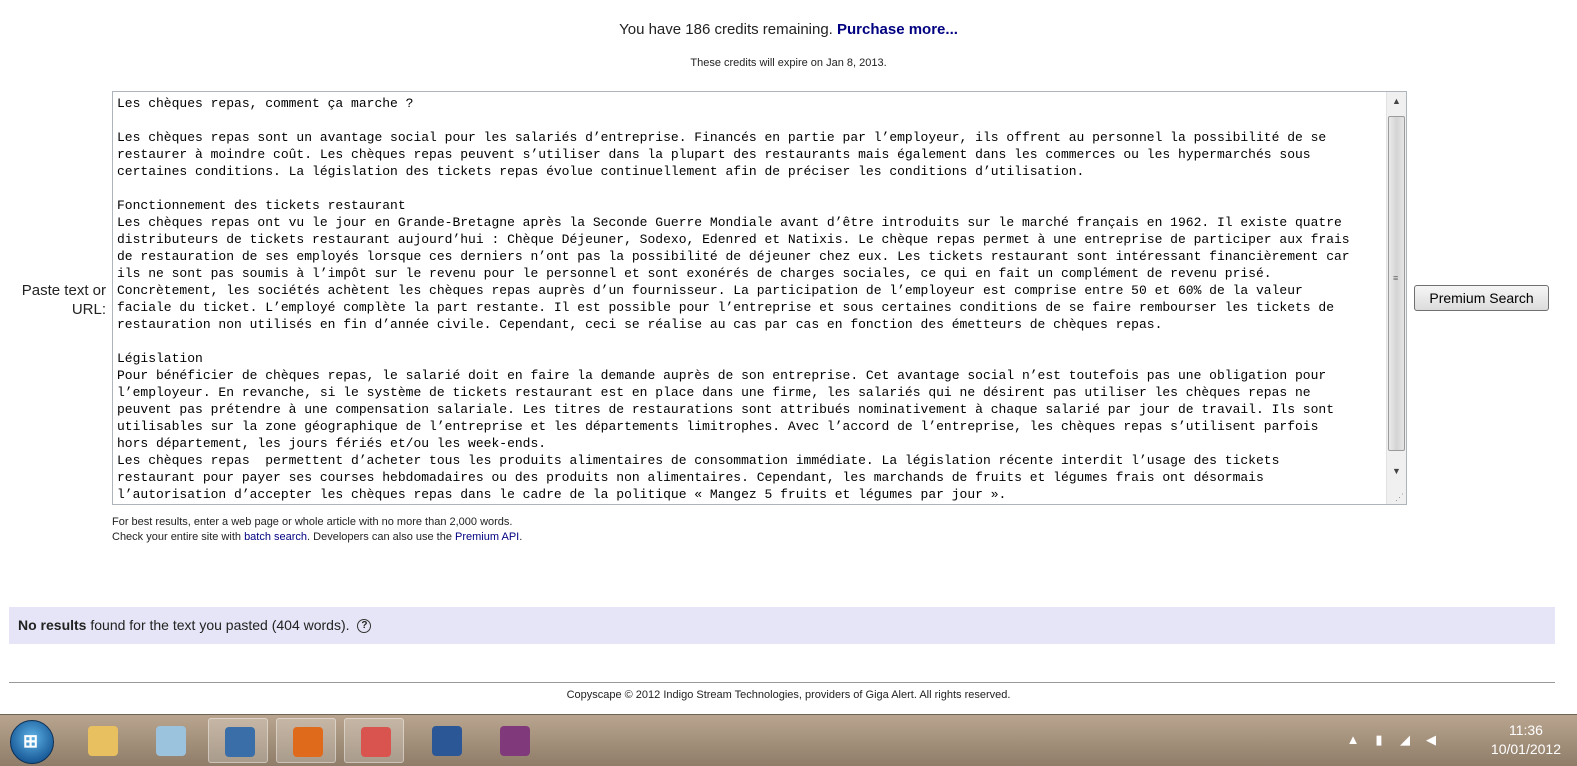 The width and height of the screenshot is (1577, 766). I want to click on windows-explorer-icon, so click(103, 741).